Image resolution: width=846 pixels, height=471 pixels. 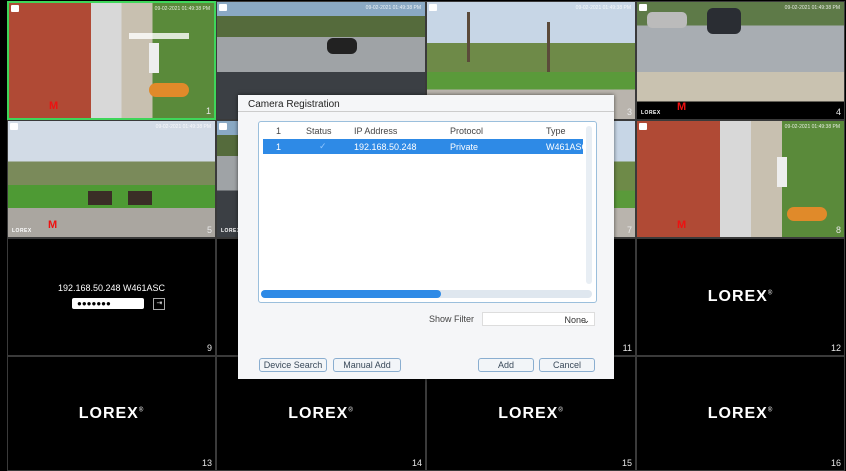 What do you see at coordinates (452, 319) in the screenshot?
I see `show-filter-label: Show Filter` at bounding box center [452, 319].